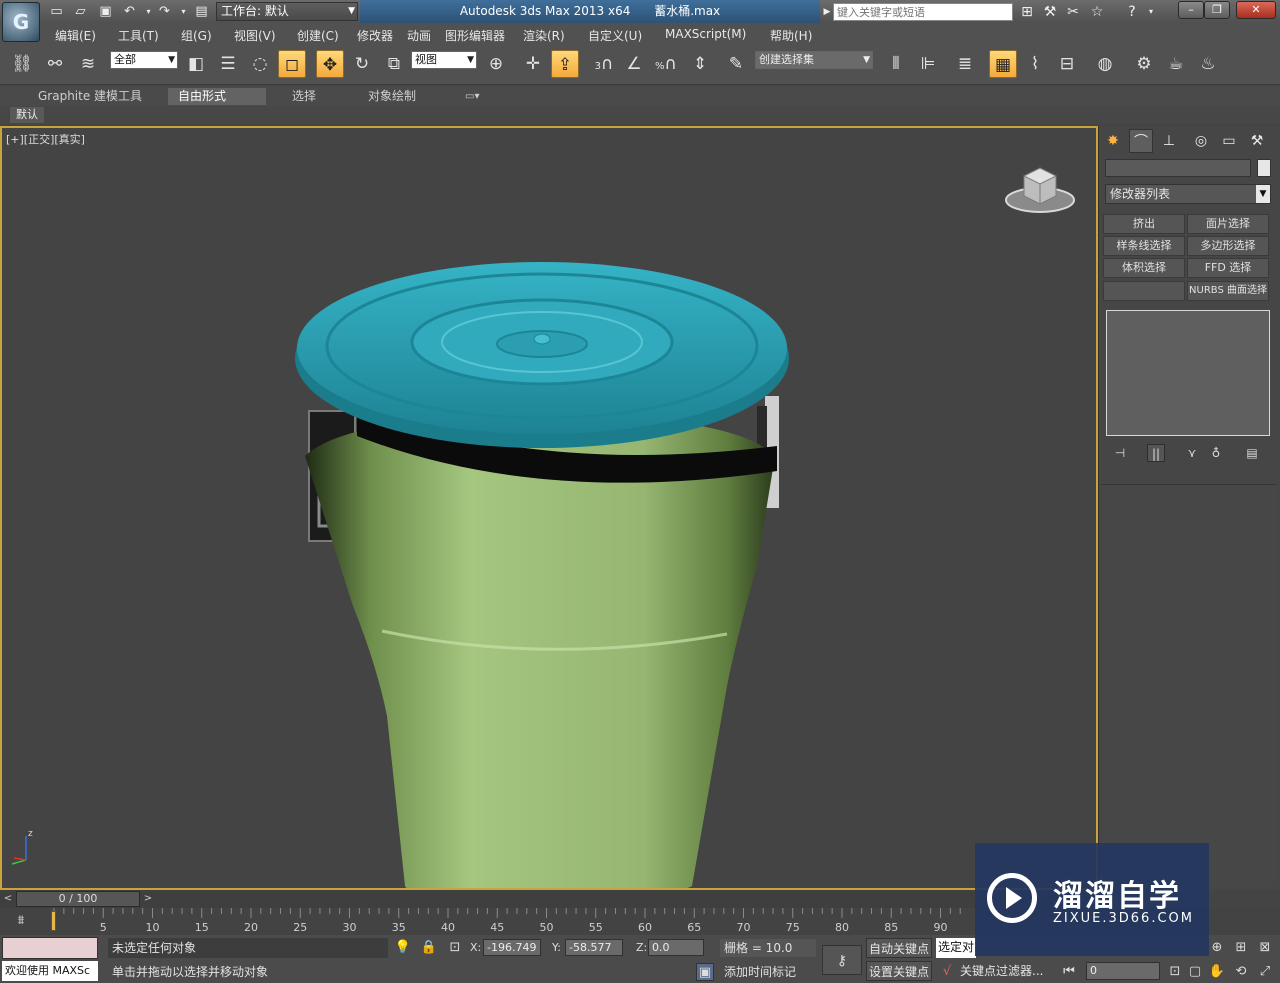  What do you see at coordinates (1069, 972) in the screenshot?
I see `goto-start-icon: ⏮` at bounding box center [1069, 972].